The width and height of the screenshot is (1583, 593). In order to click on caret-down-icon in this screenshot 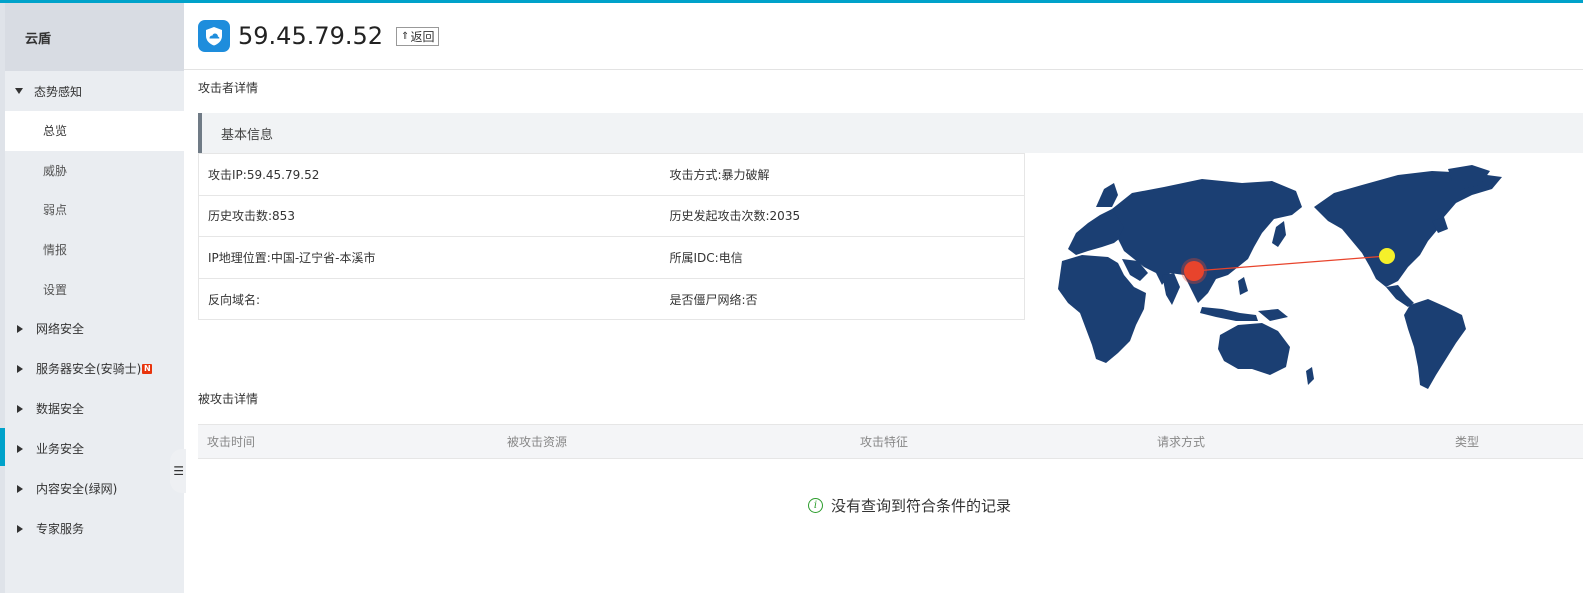, I will do `click(19, 91)`.